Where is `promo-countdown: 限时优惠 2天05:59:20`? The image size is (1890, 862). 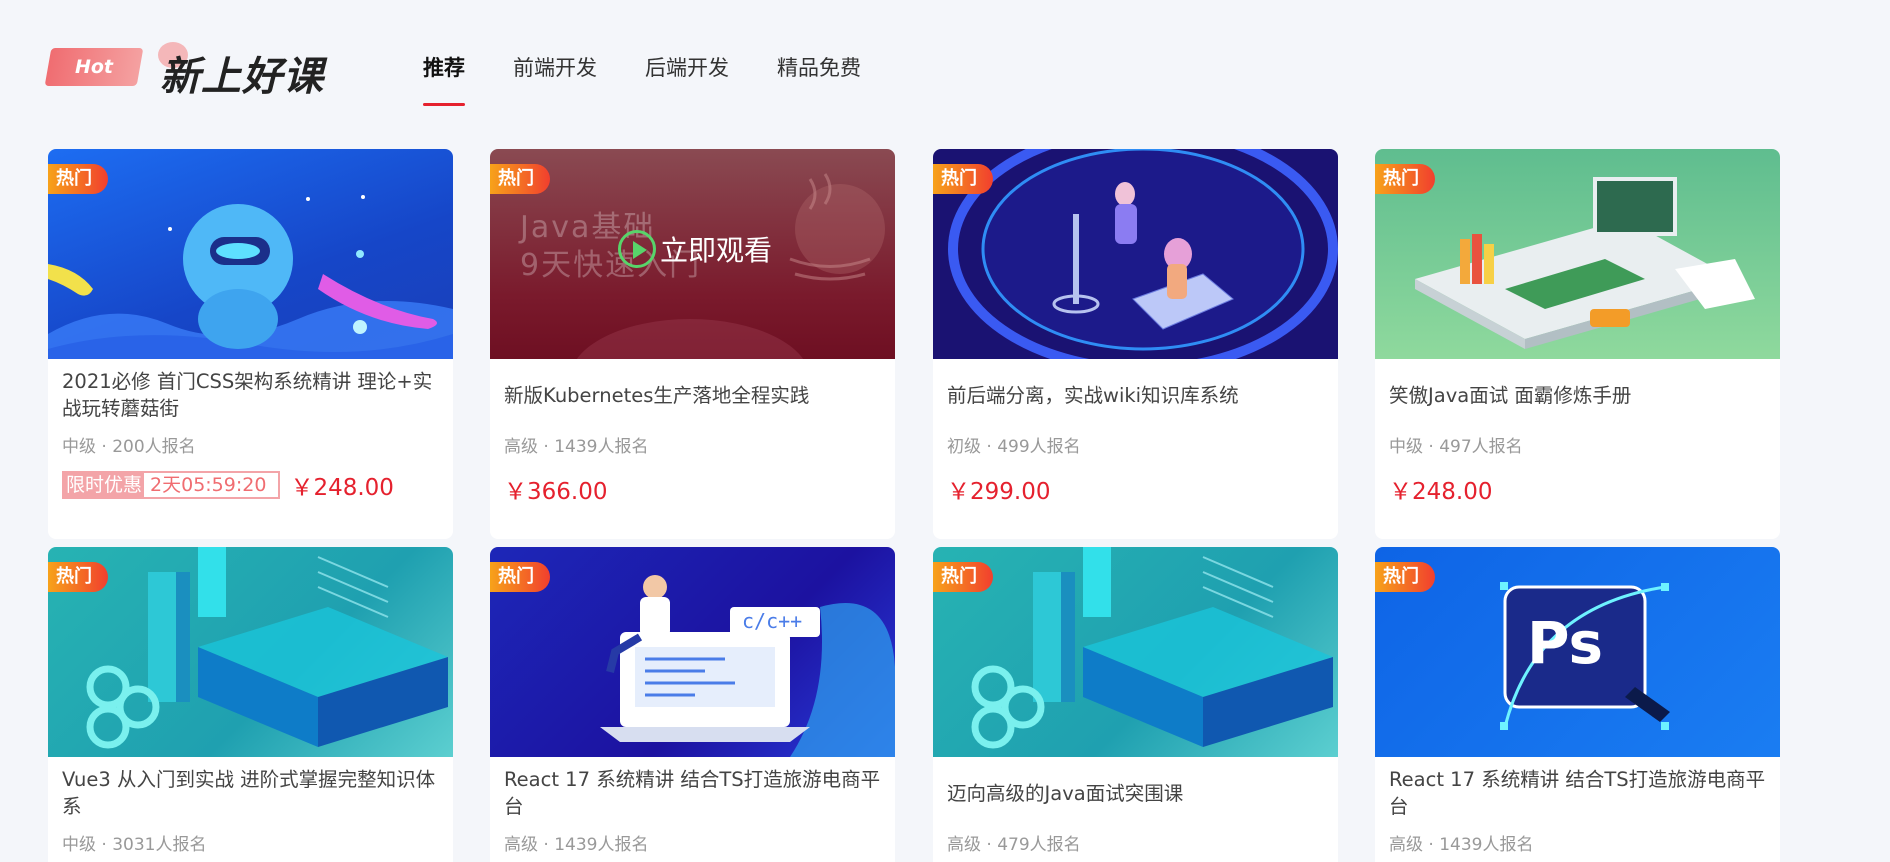
promo-countdown: 限时优惠 2天05:59:20 is located at coordinates (171, 485).